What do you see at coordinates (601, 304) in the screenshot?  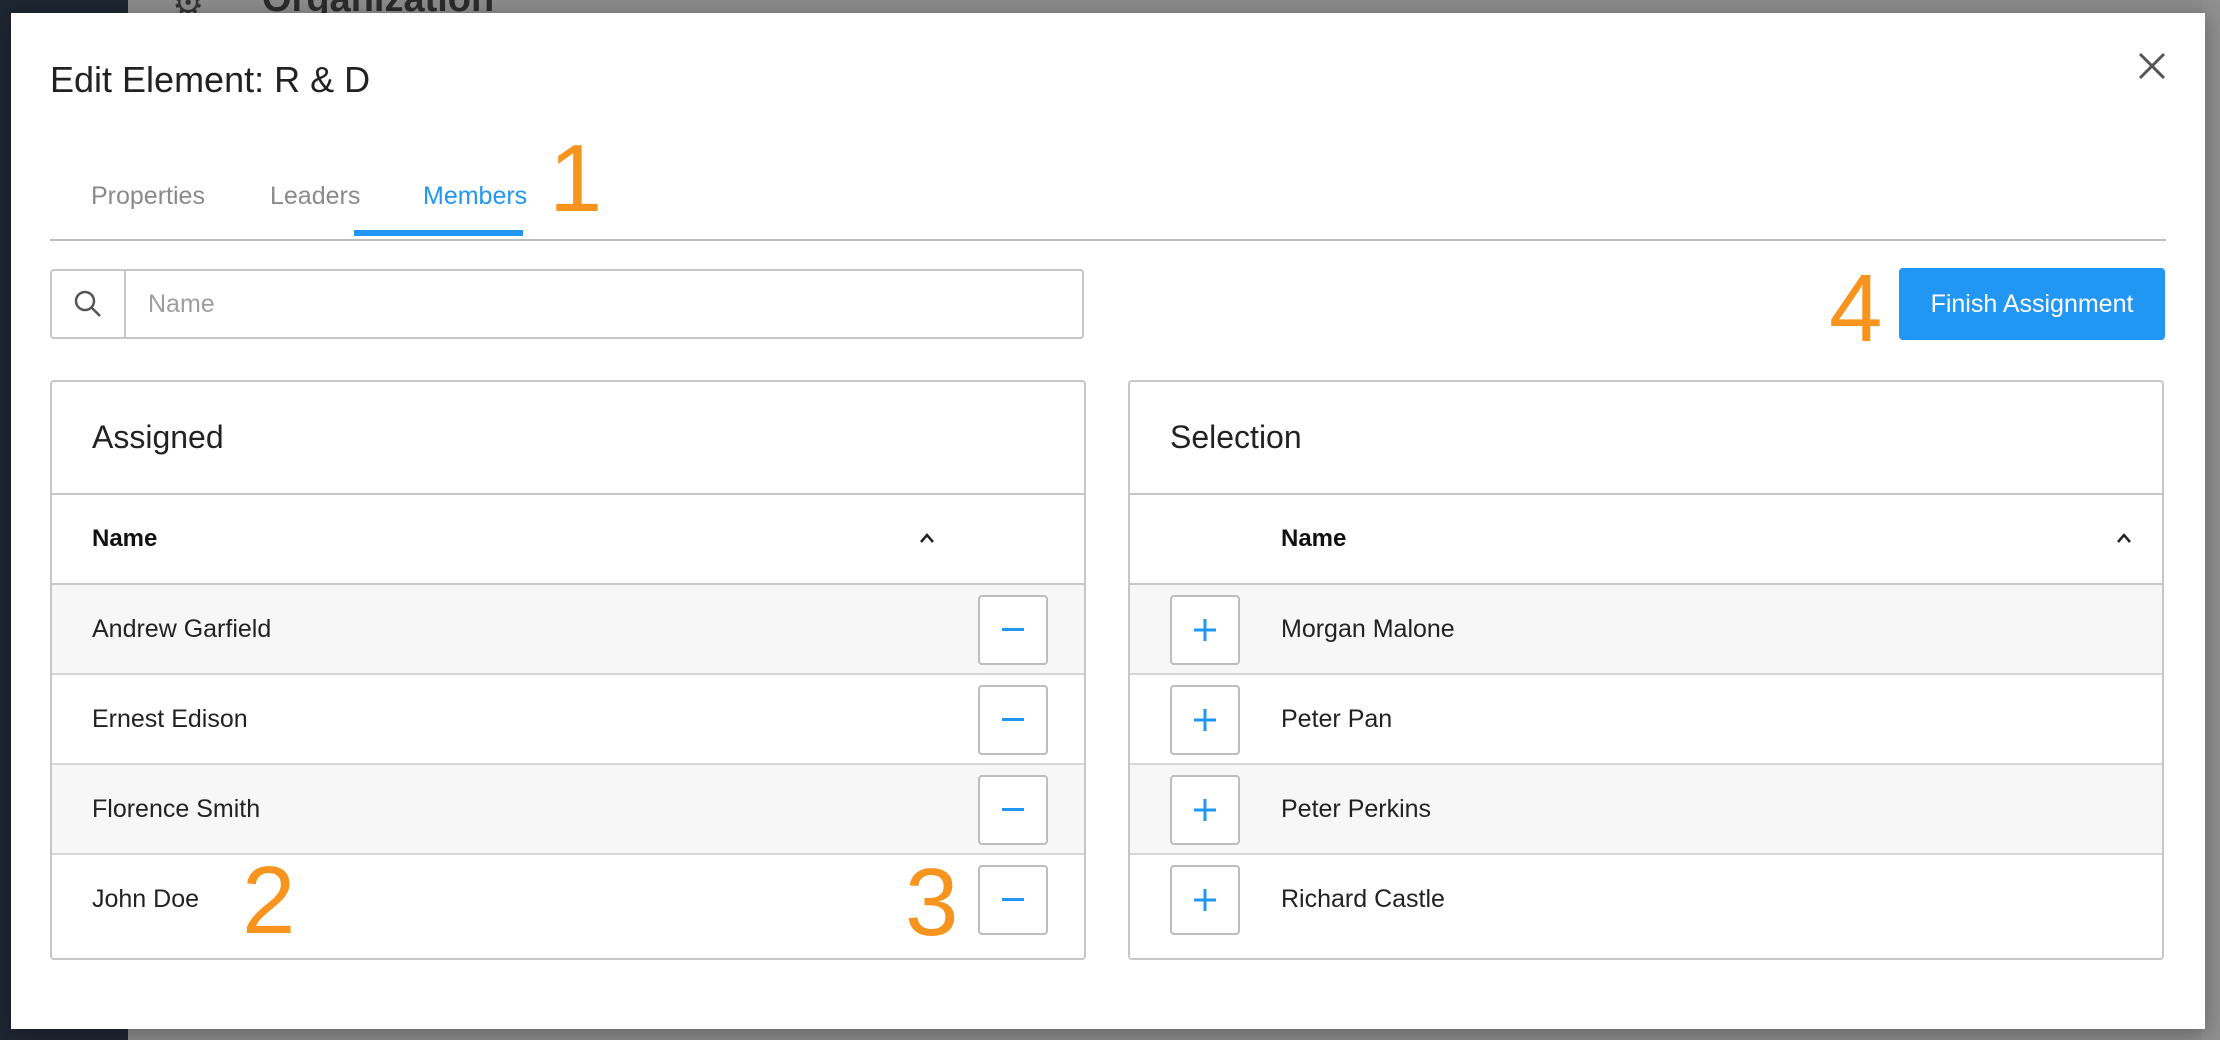 I see `search-input` at bounding box center [601, 304].